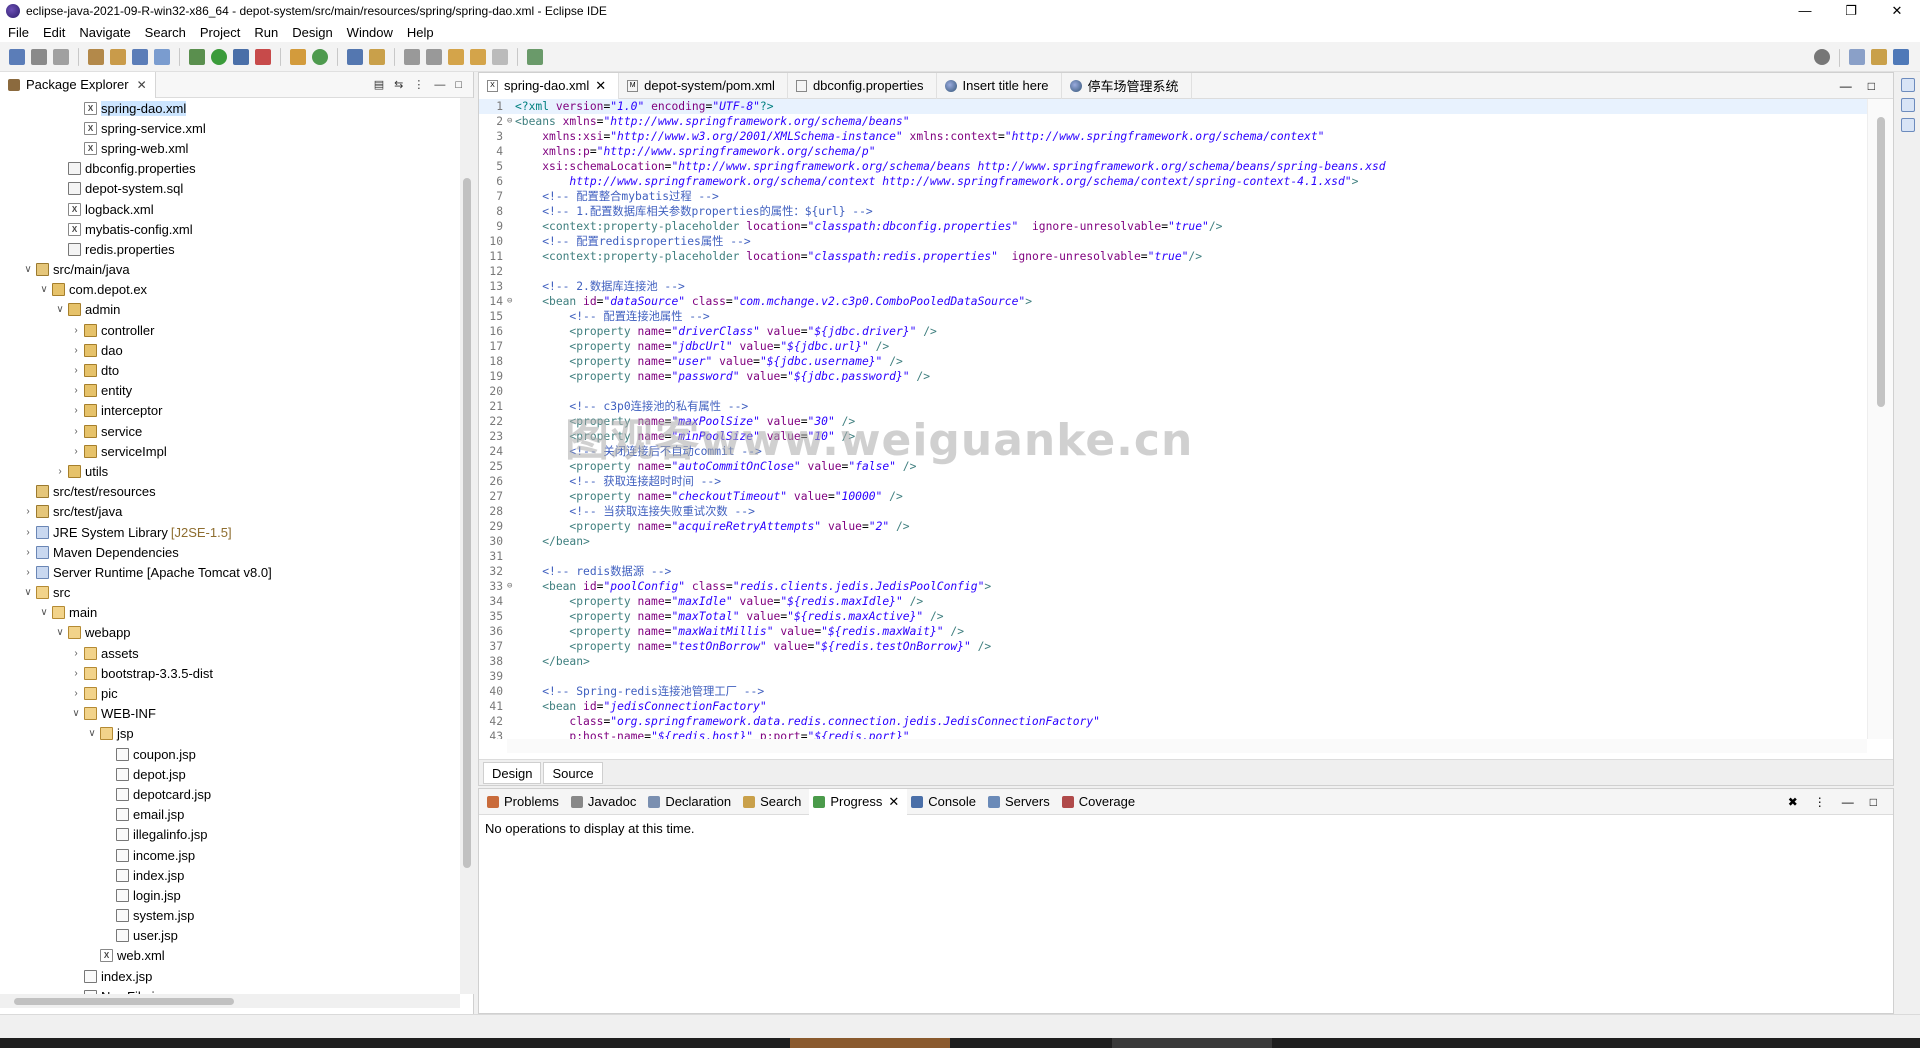  I want to click on tree-item: › Maven Dependencies, so click(228, 552).